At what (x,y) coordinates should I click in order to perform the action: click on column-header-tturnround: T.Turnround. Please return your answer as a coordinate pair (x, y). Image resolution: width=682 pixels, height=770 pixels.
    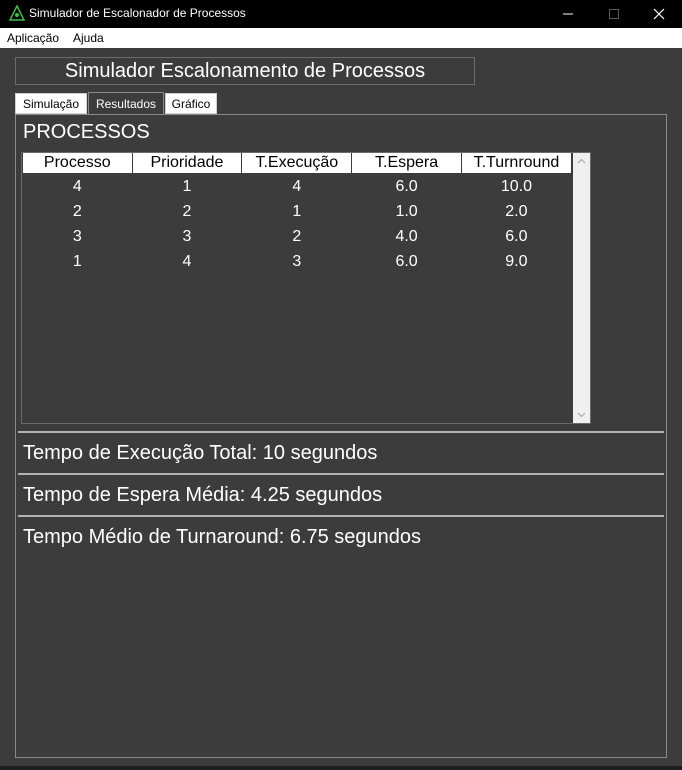
    Looking at the image, I should click on (516, 163).